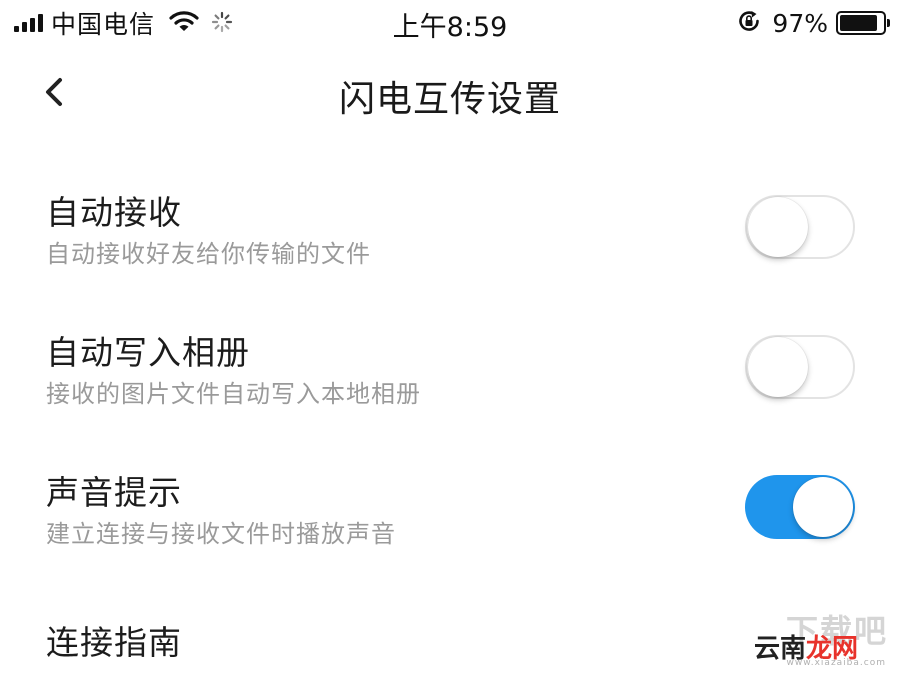 The image size is (900, 674). I want to click on battery-fill, so click(858, 23).